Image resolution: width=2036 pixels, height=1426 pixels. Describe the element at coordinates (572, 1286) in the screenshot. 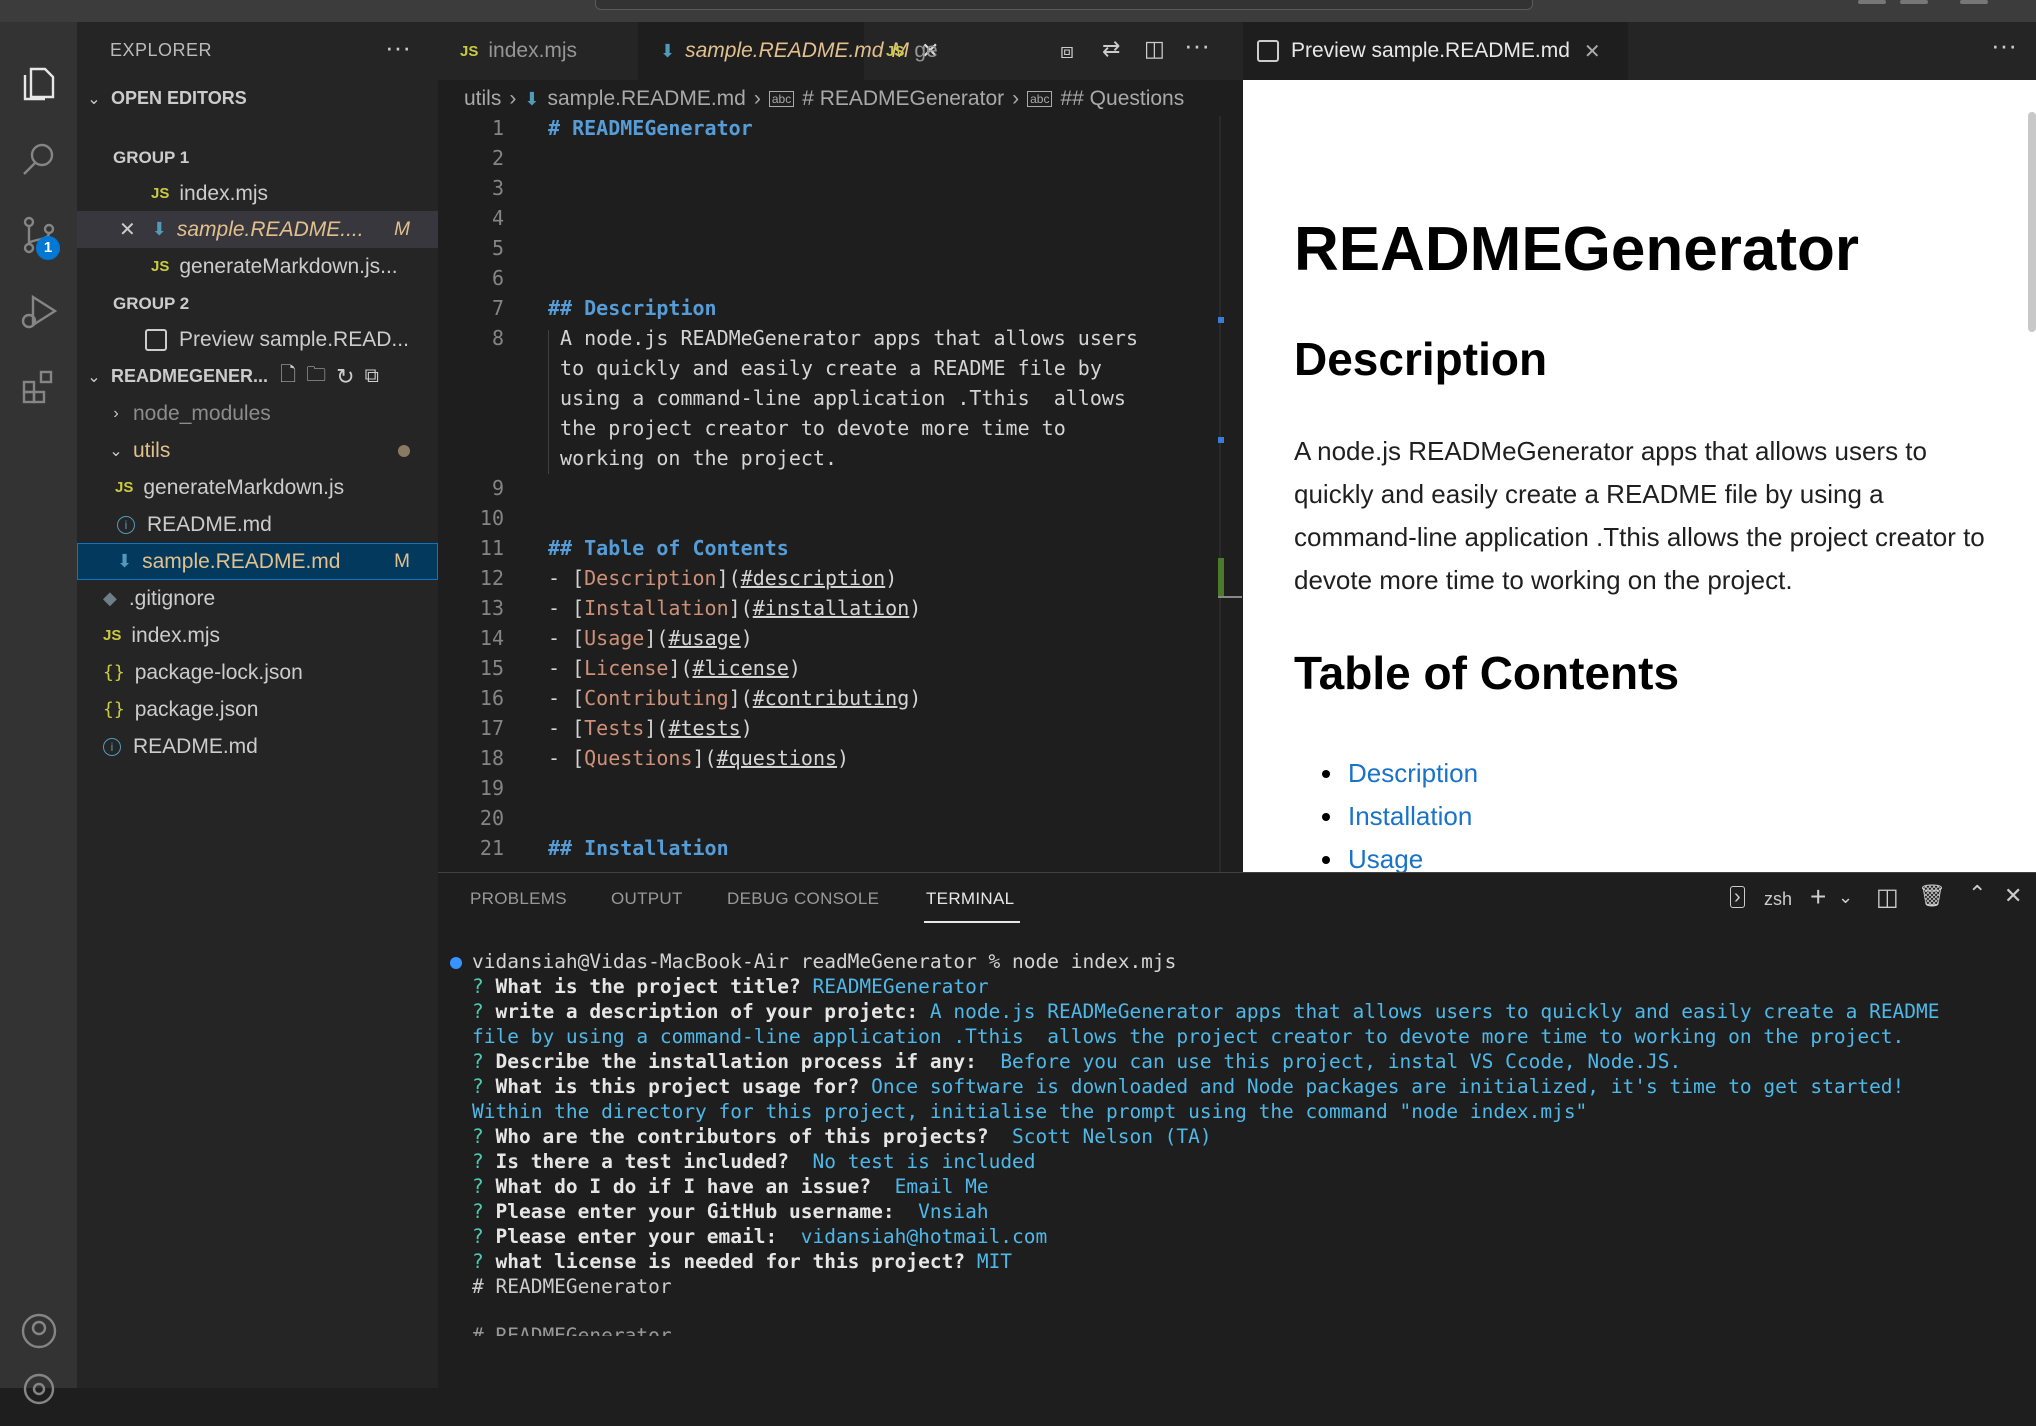

I see `terminal-line: # READMEGenerator` at that location.